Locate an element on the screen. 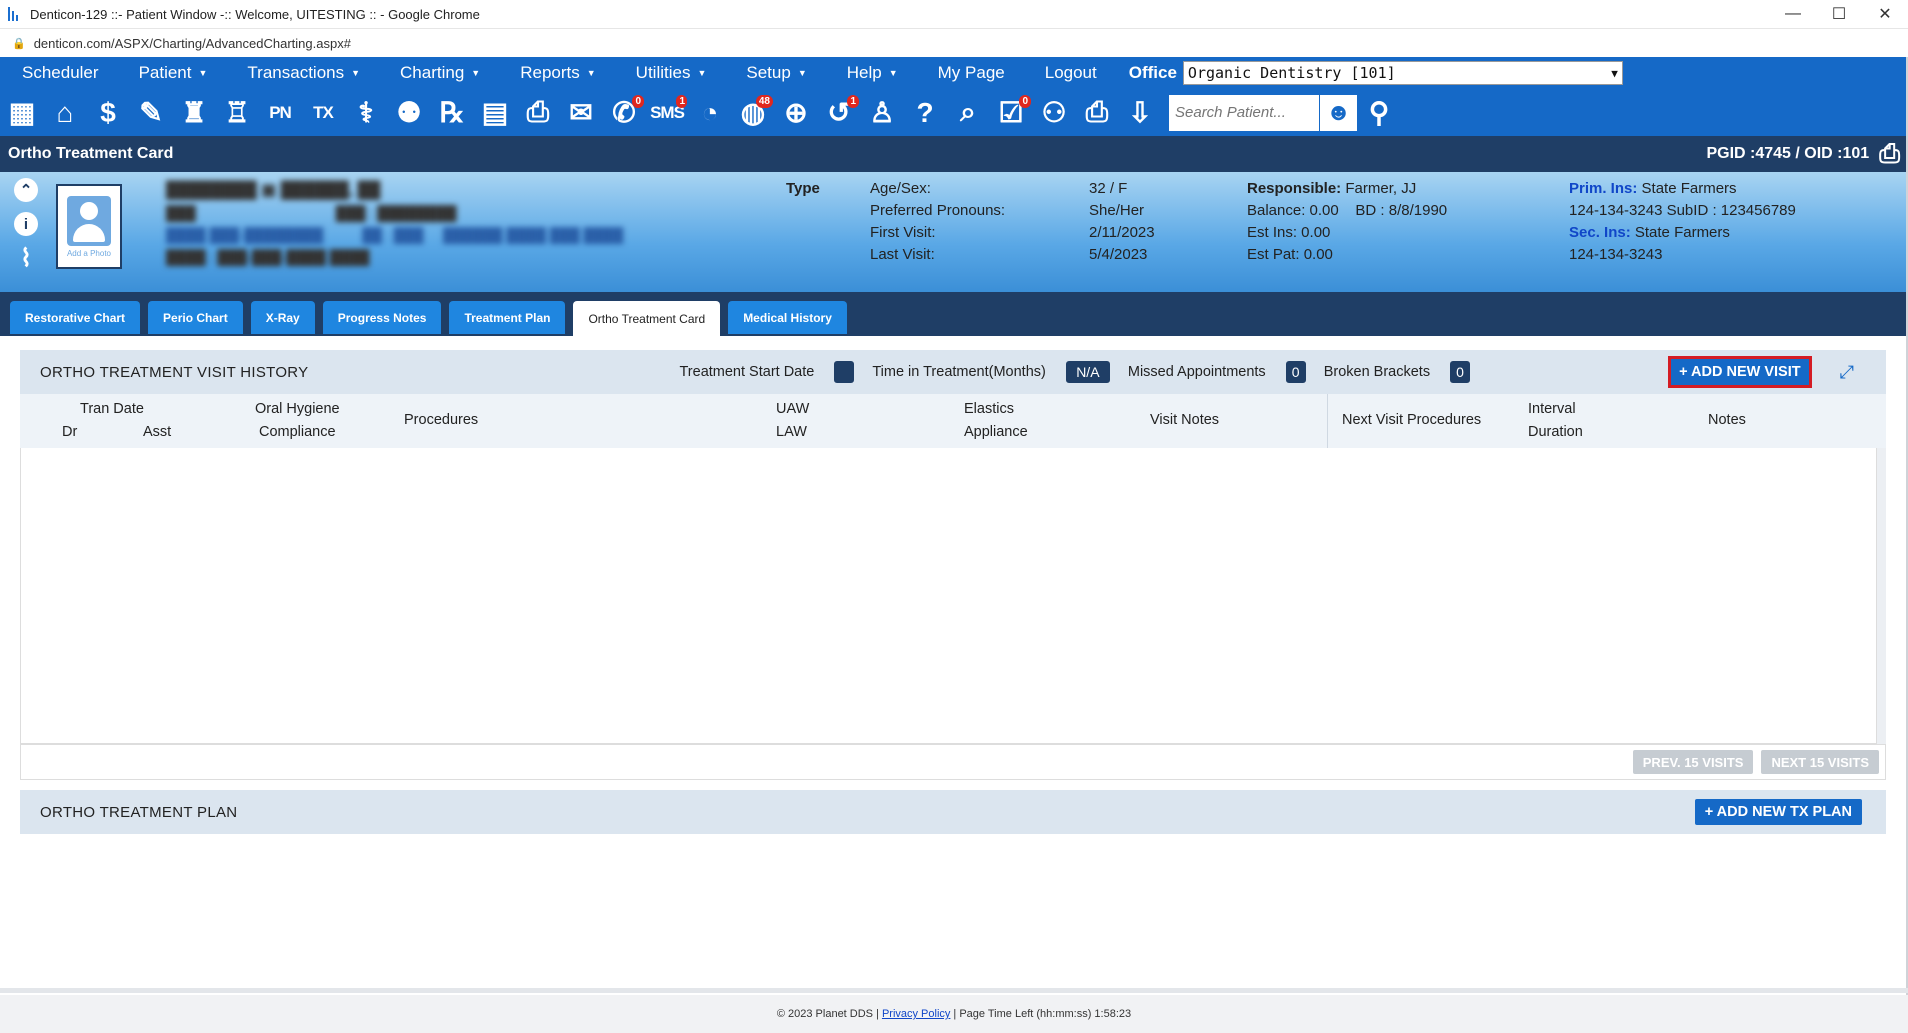 This screenshot has width=1908, height=1033. edit-icon: ✎ is located at coordinates (151, 113).